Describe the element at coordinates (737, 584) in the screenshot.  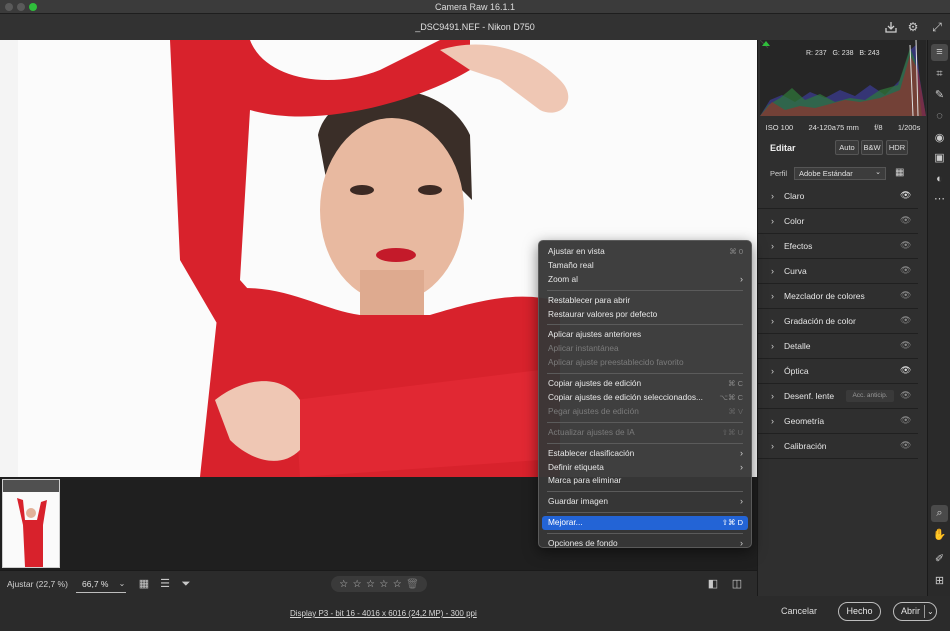
I see `before-after-icon: ◫` at that location.